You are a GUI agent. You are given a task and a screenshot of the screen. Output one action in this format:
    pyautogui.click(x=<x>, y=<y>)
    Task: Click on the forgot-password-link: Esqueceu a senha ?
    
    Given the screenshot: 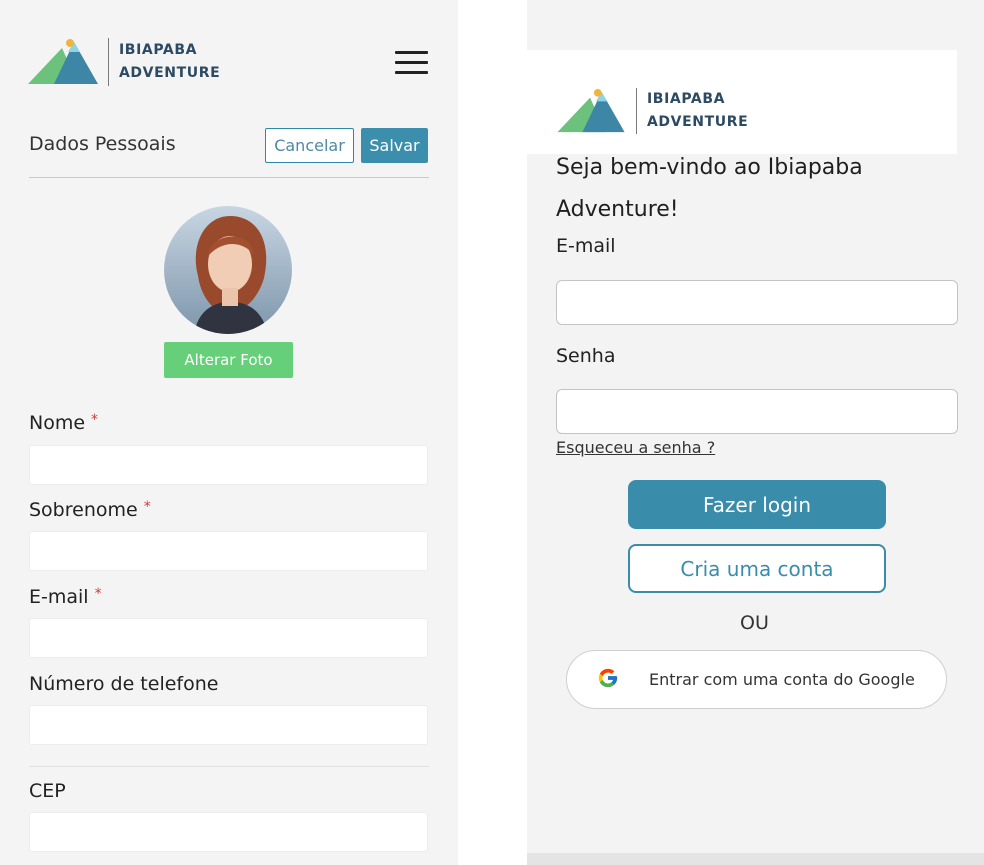 What is the action you would take?
    pyautogui.click(x=635, y=447)
    